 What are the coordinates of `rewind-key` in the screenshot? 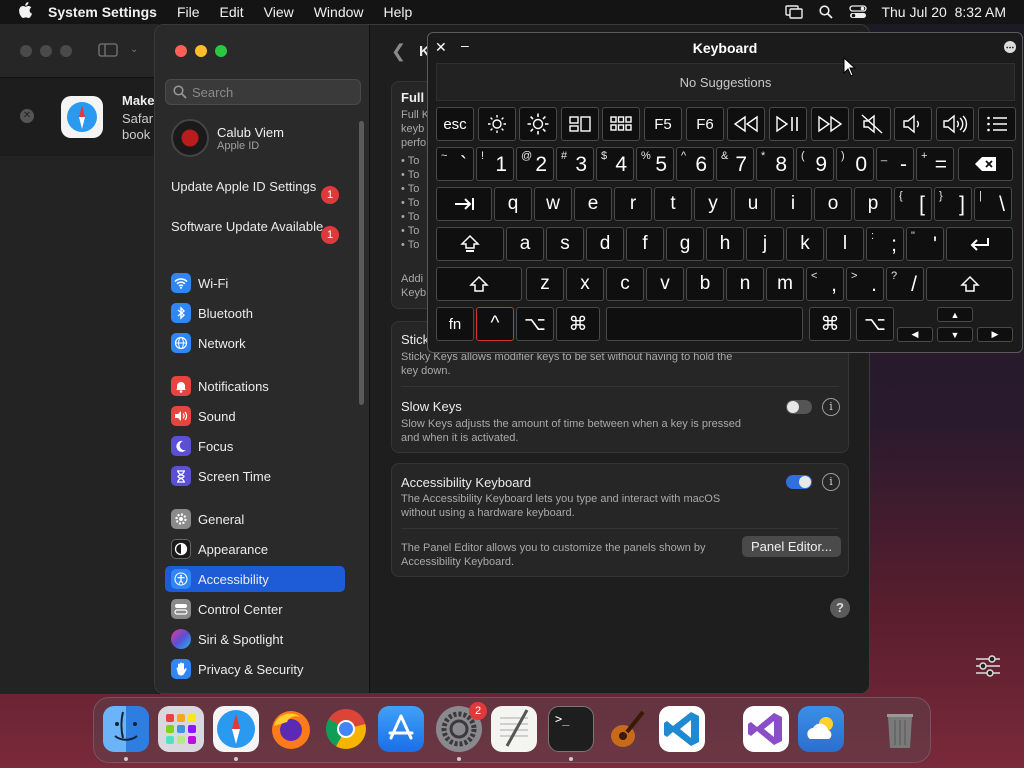 It's located at (746, 124).